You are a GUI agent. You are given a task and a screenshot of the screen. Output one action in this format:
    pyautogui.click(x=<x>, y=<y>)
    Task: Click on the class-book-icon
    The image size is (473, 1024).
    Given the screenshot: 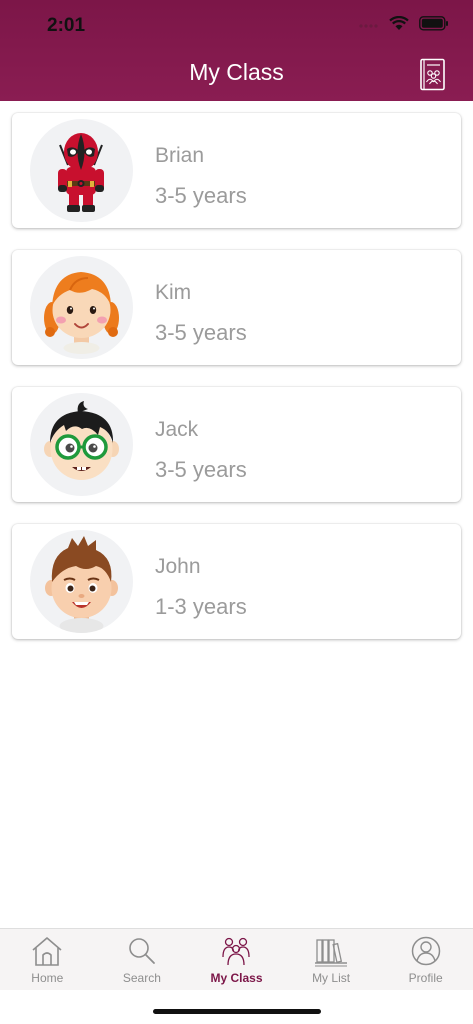 What is the action you would take?
    pyautogui.click(x=432, y=74)
    